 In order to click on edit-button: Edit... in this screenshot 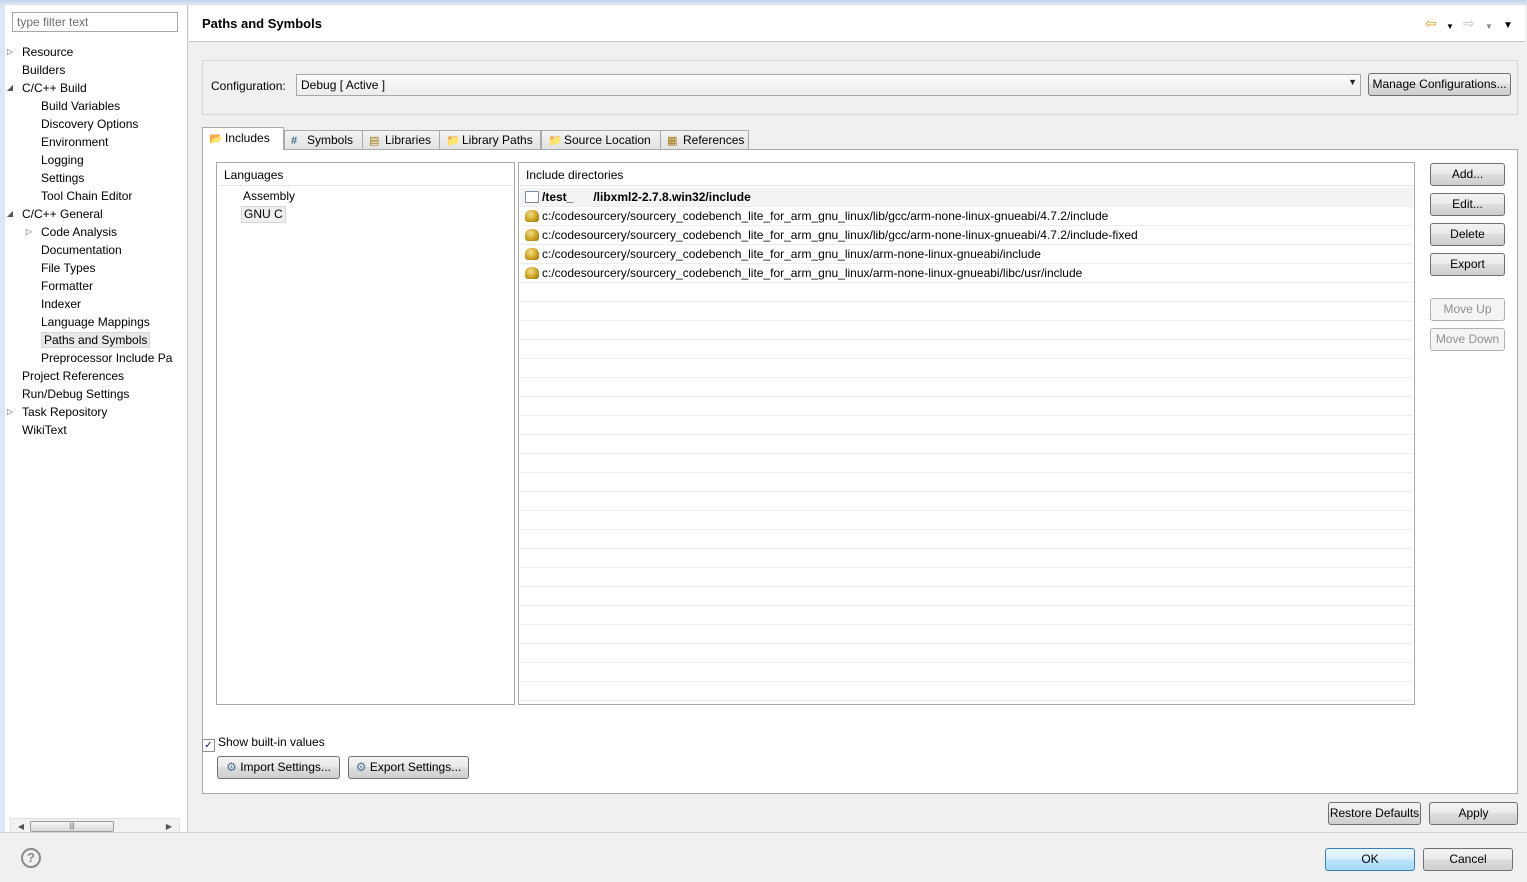, I will do `click(1467, 204)`.